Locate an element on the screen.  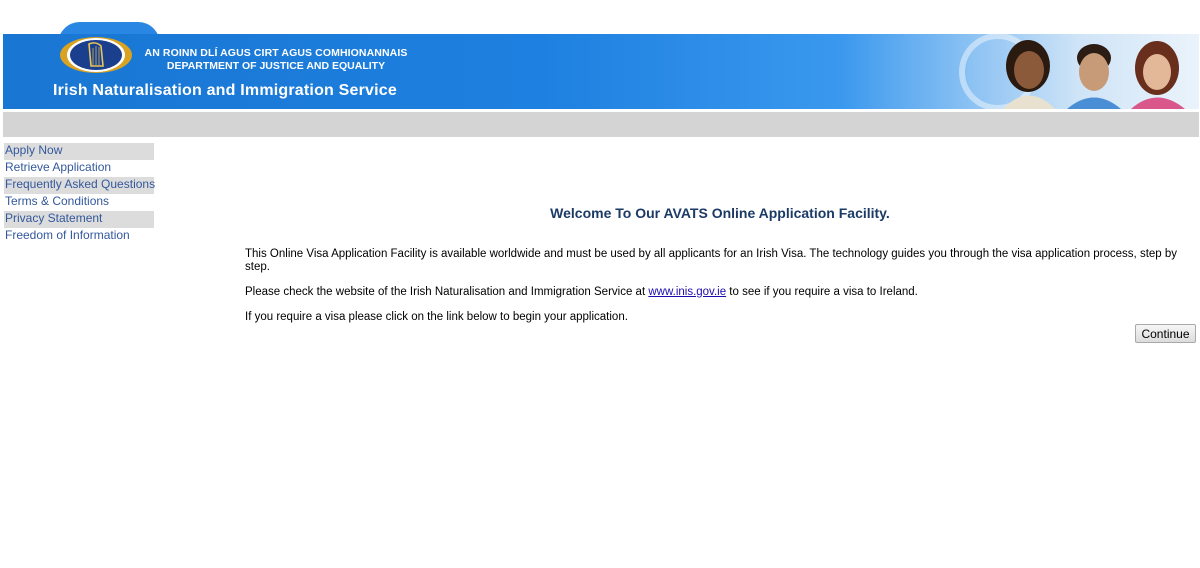
check-visa-text-after: to see if you require a visa to Ireland. is located at coordinates (822, 291).